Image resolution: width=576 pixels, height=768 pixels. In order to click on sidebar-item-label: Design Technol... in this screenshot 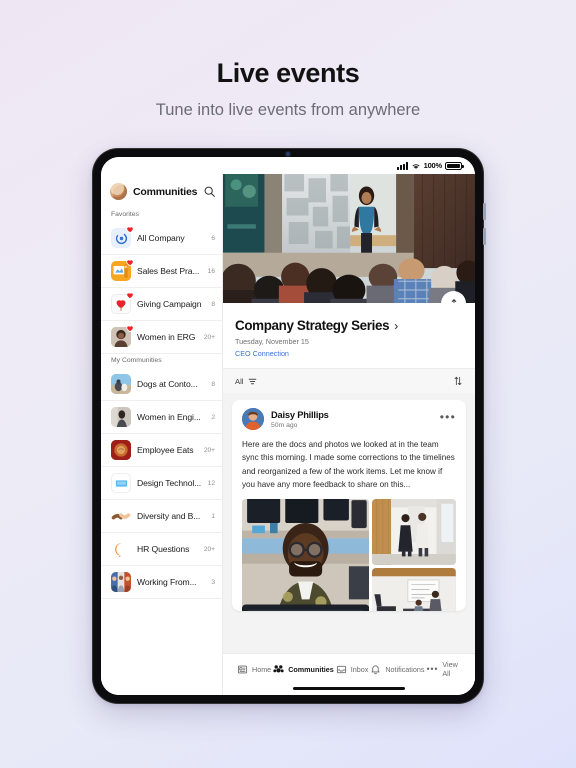, I will do `click(169, 483)`.